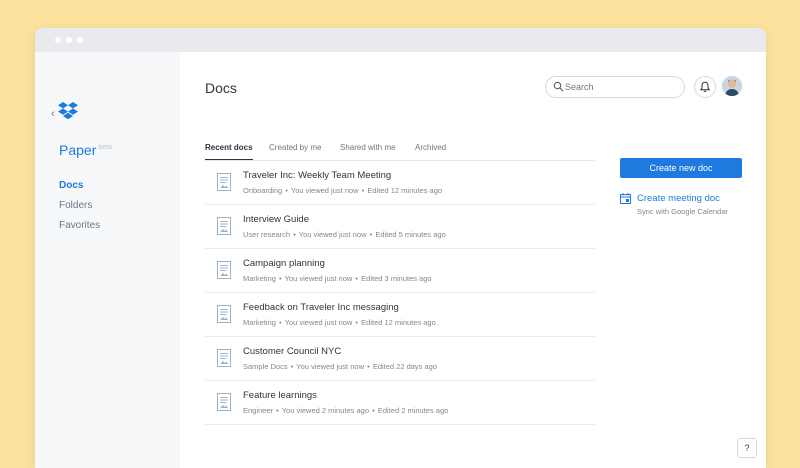  Describe the element at coordinates (400, 40) in the screenshot. I see `window-titlebar` at that location.